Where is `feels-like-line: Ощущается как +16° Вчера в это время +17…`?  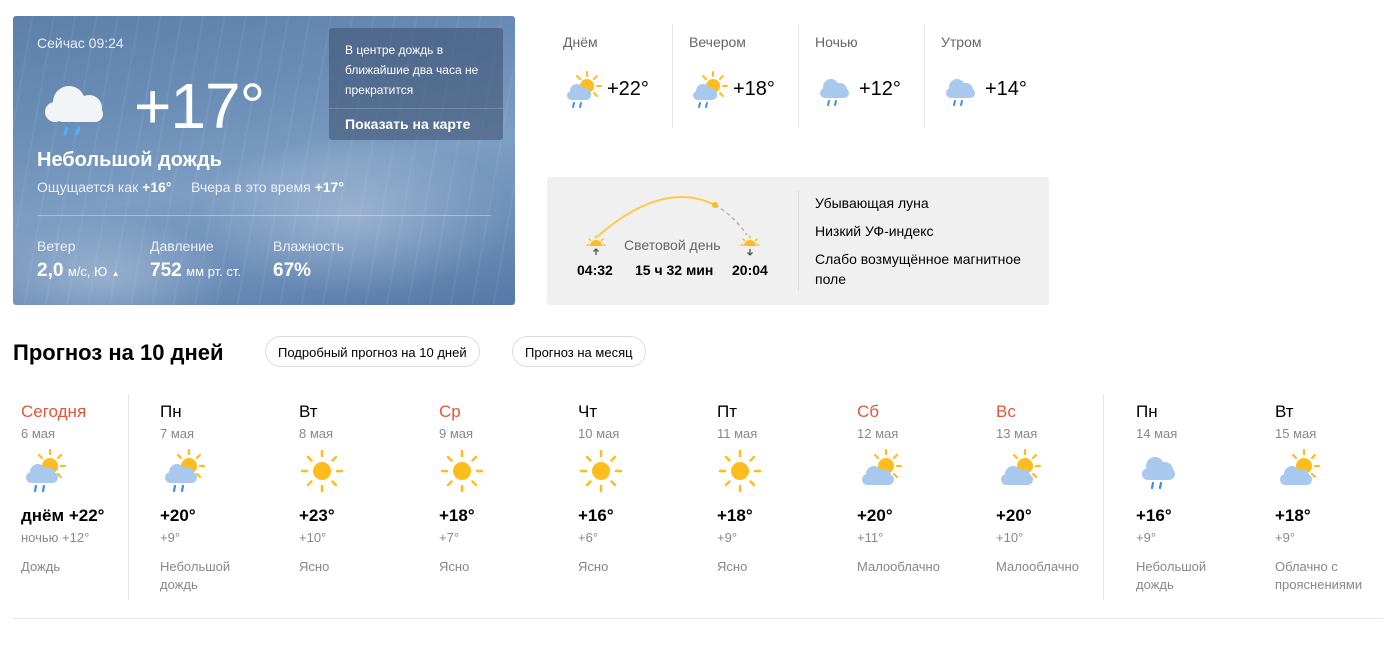 feels-like-line: Ощущается как +16° Вчера в это время +17… is located at coordinates (190, 187).